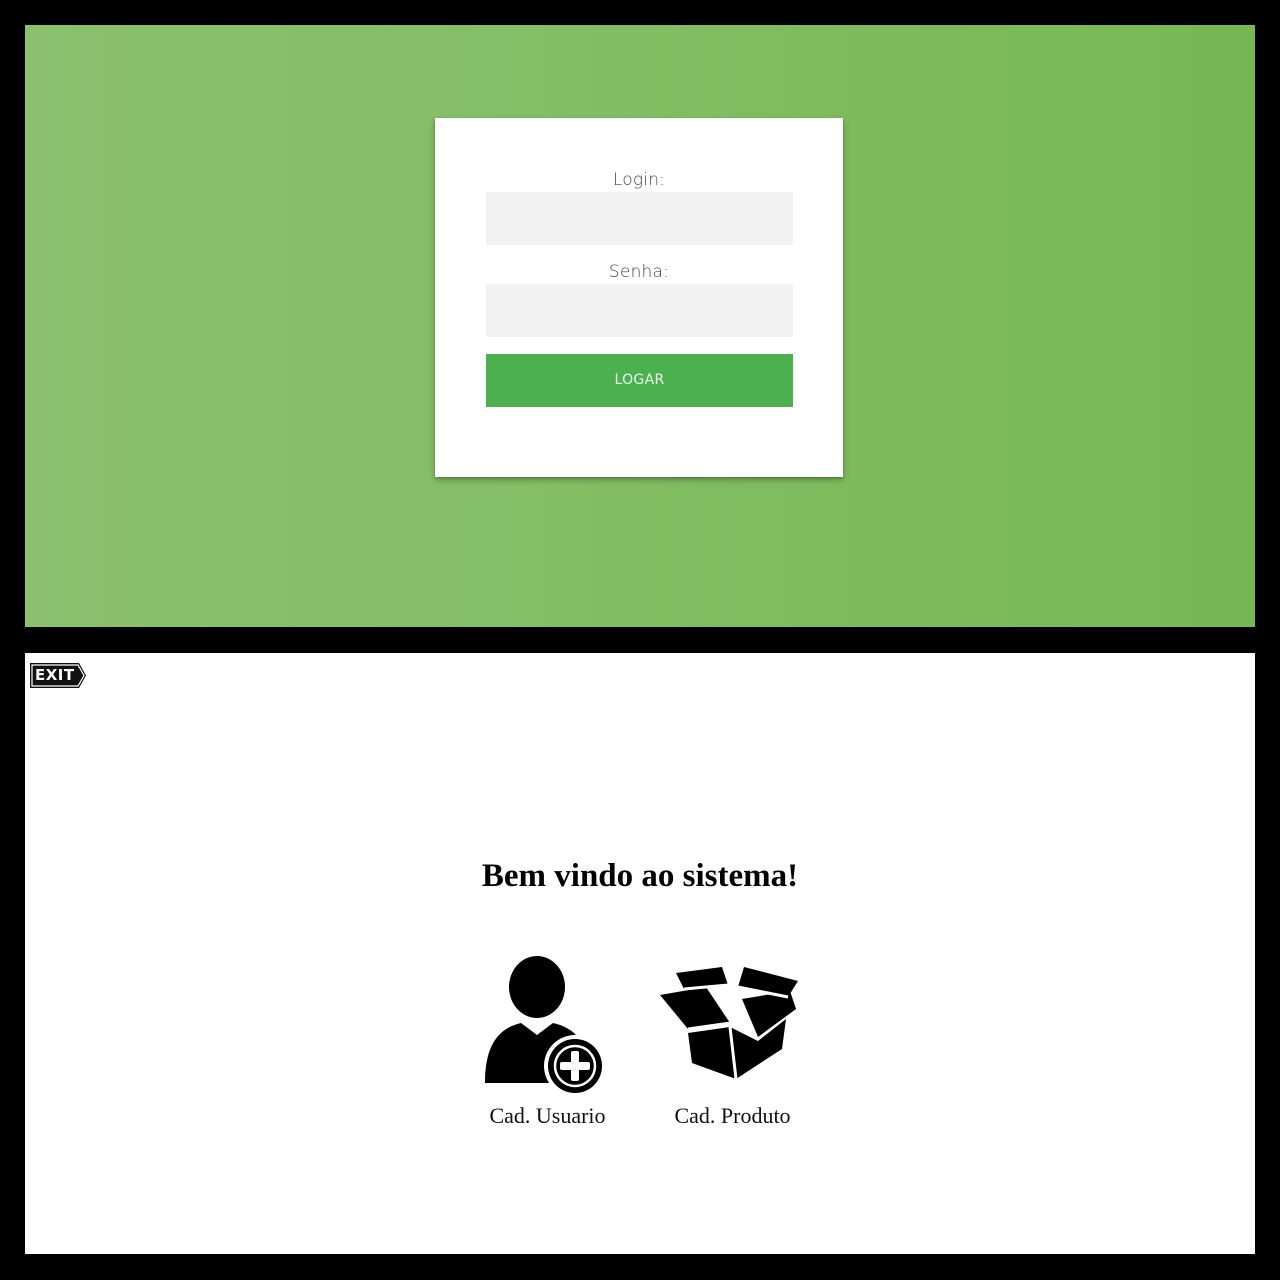  What do you see at coordinates (639, 310) in the screenshot?
I see `password-input` at bounding box center [639, 310].